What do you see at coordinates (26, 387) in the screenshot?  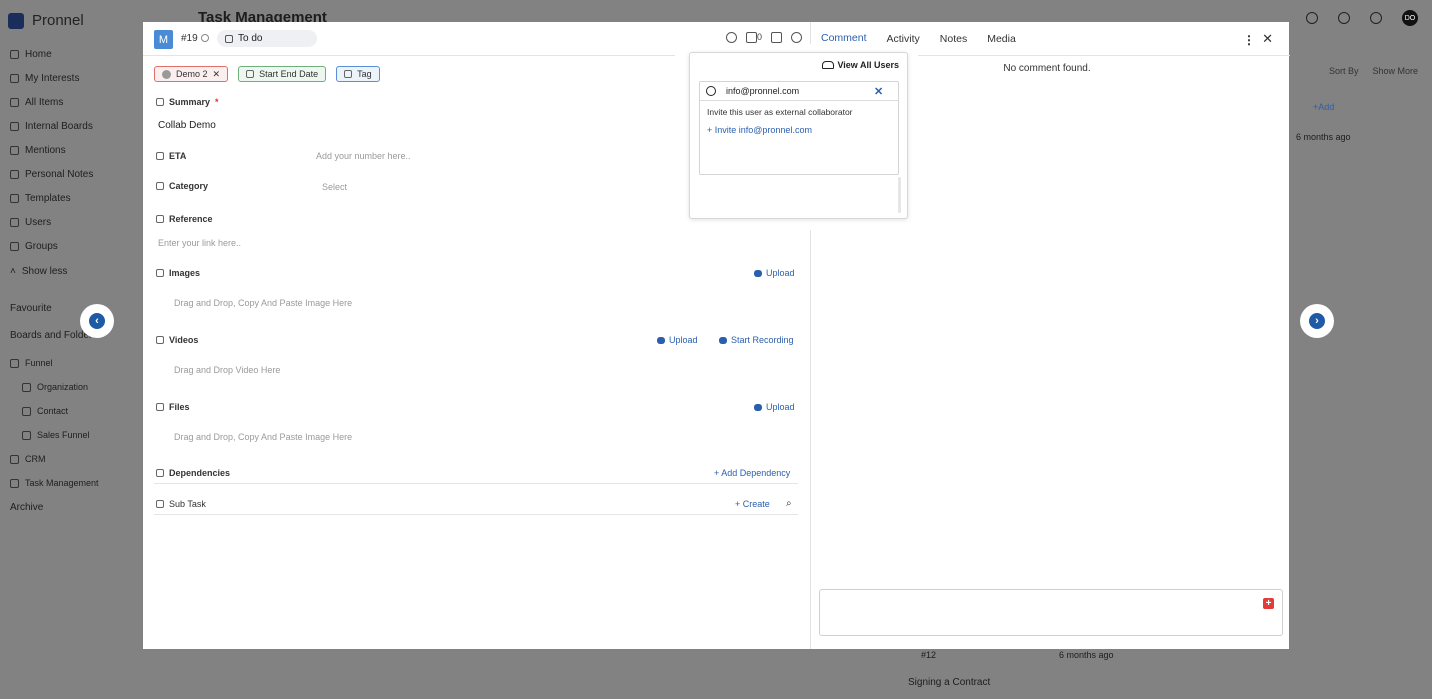 I see `flag-icon` at bounding box center [26, 387].